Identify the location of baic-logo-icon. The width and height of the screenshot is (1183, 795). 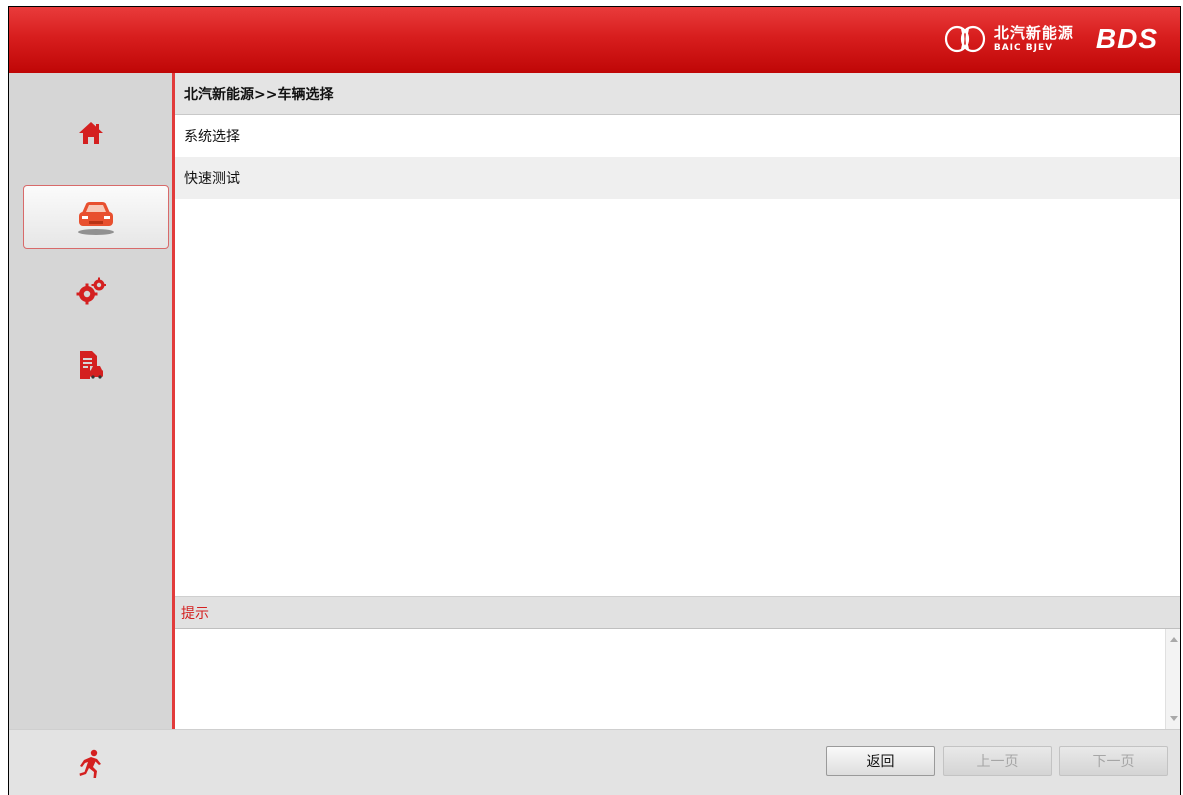
(964, 39).